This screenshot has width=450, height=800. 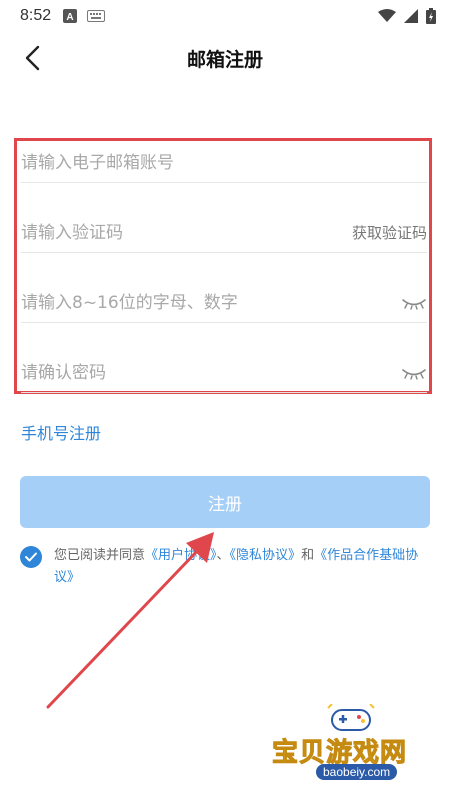 I want to click on email-input, so click(x=224, y=162).